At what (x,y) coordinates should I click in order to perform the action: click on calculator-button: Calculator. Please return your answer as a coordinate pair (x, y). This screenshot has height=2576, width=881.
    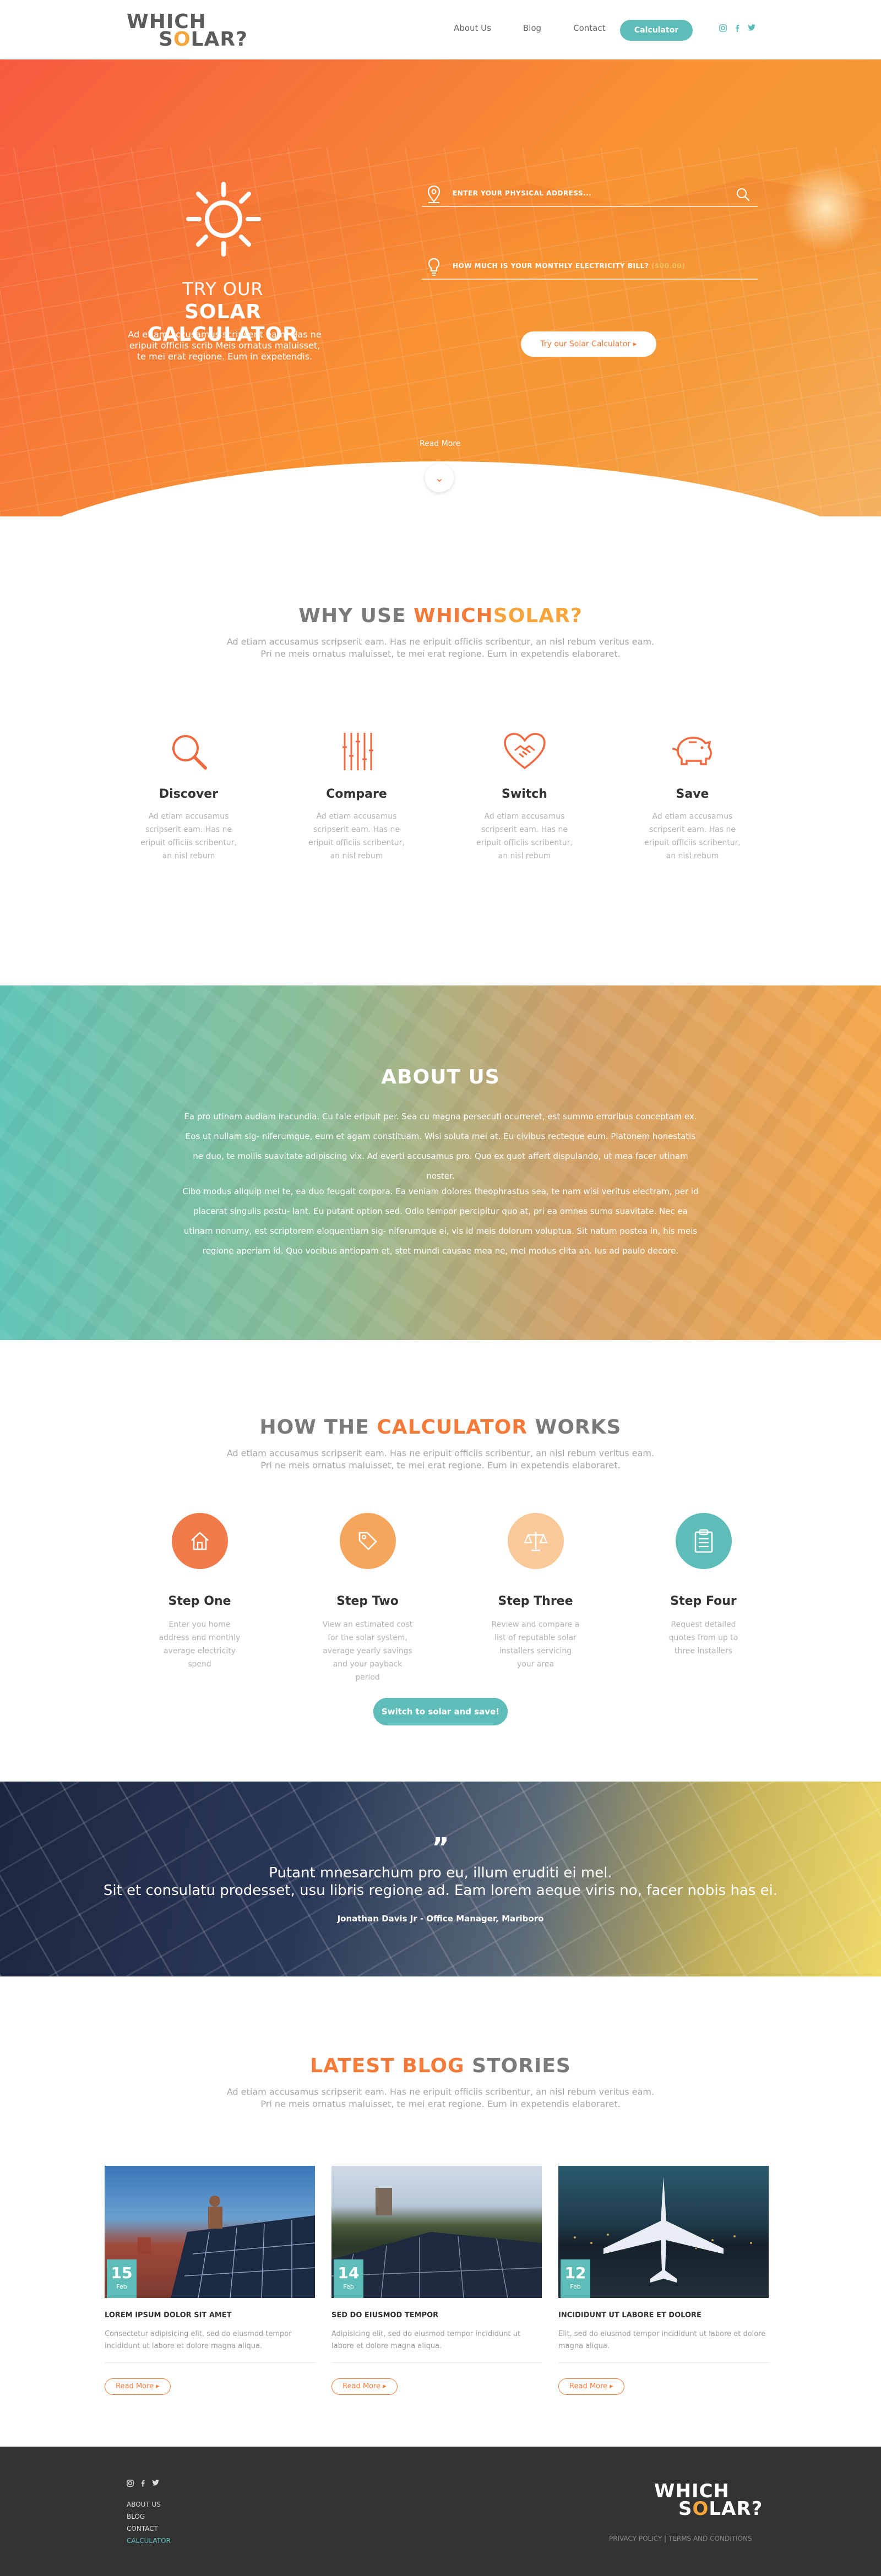
    Looking at the image, I should click on (656, 30).